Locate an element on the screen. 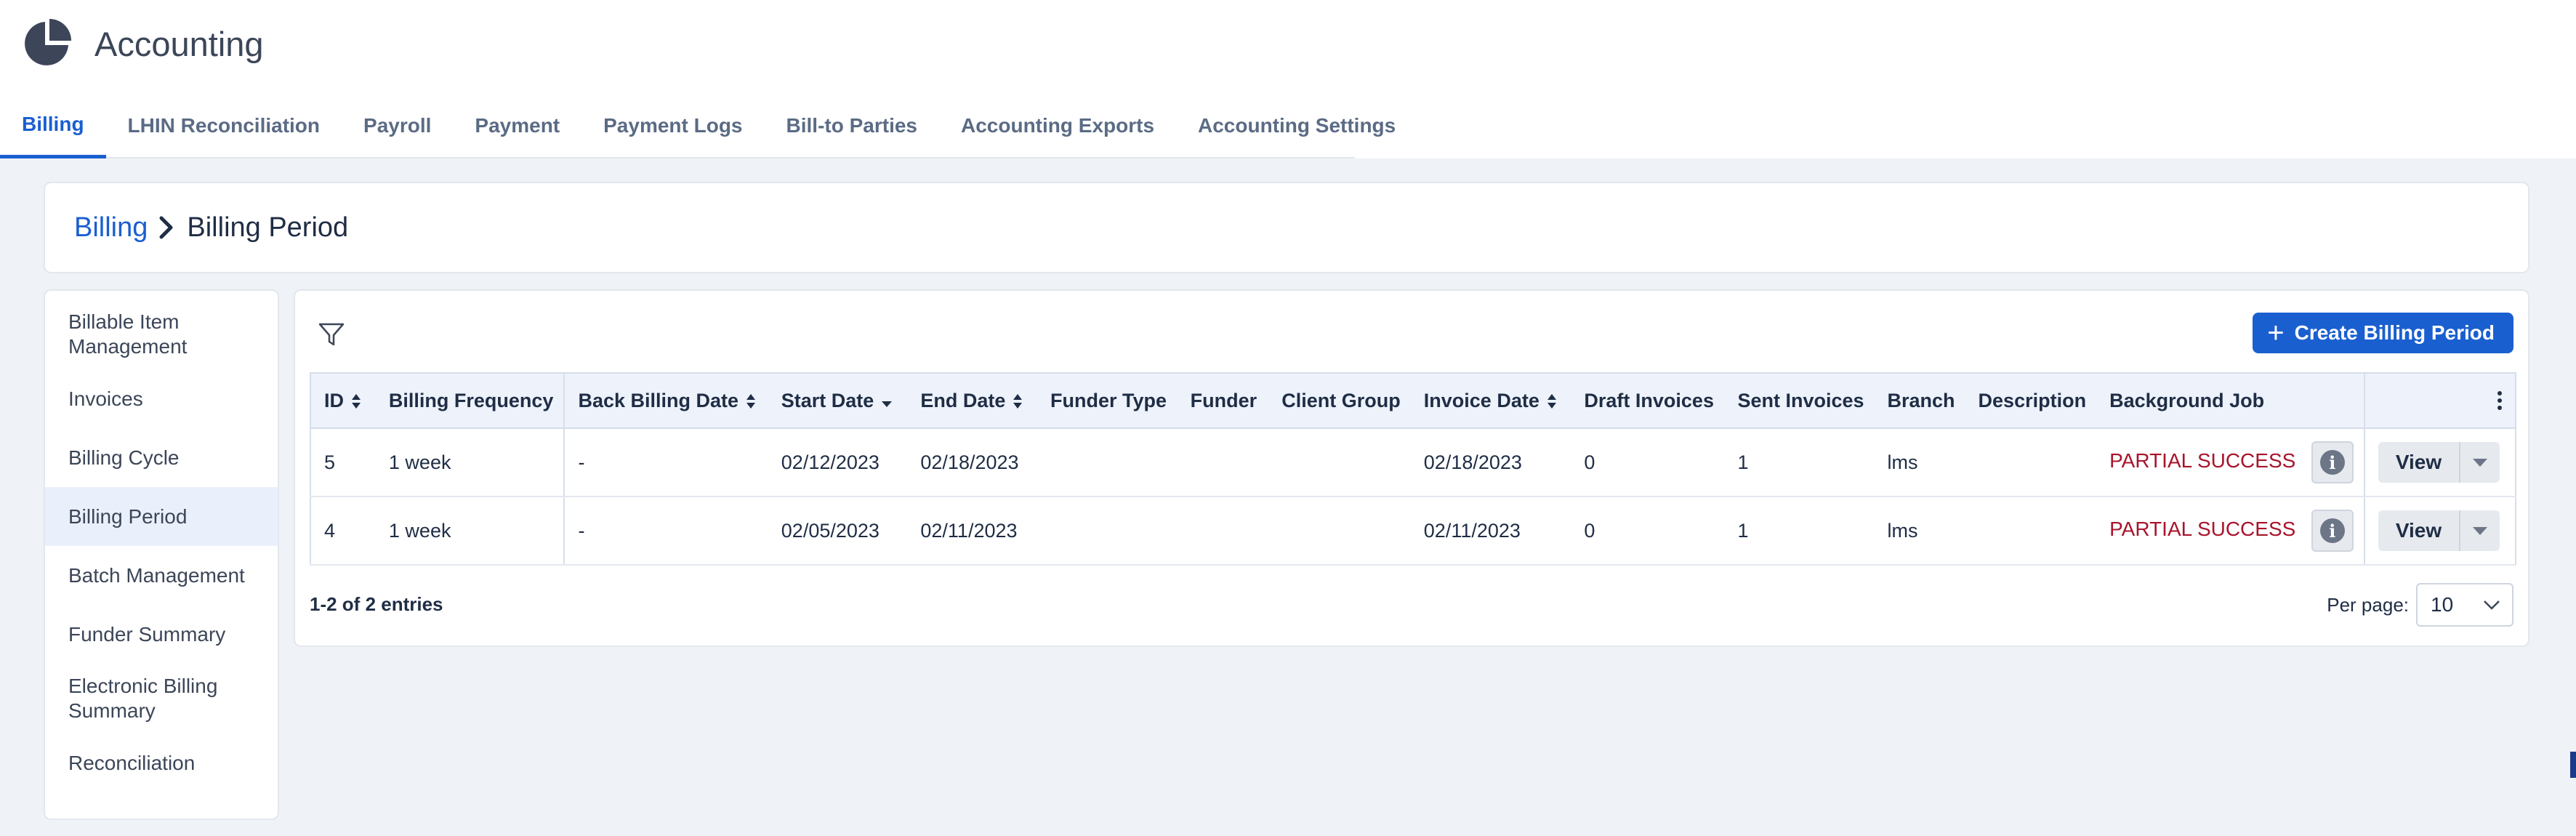  cell-invoice-date: 02/11/2023 is located at coordinates (1490, 531).